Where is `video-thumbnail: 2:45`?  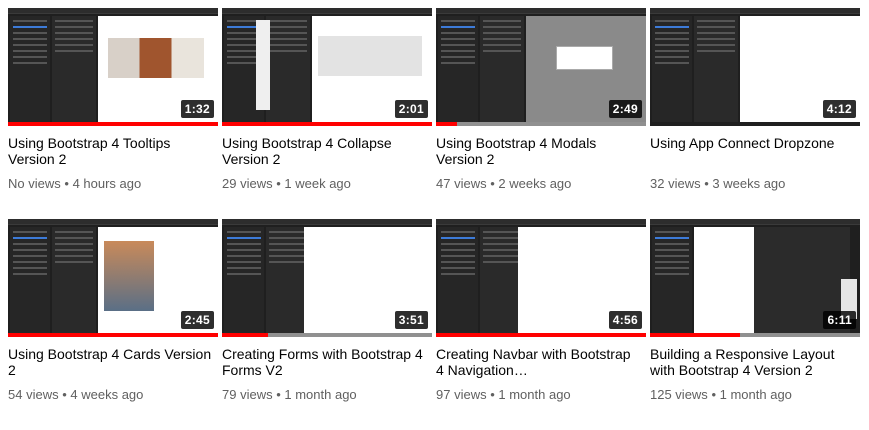 video-thumbnail: 2:45 is located at coordinates (113, 278).